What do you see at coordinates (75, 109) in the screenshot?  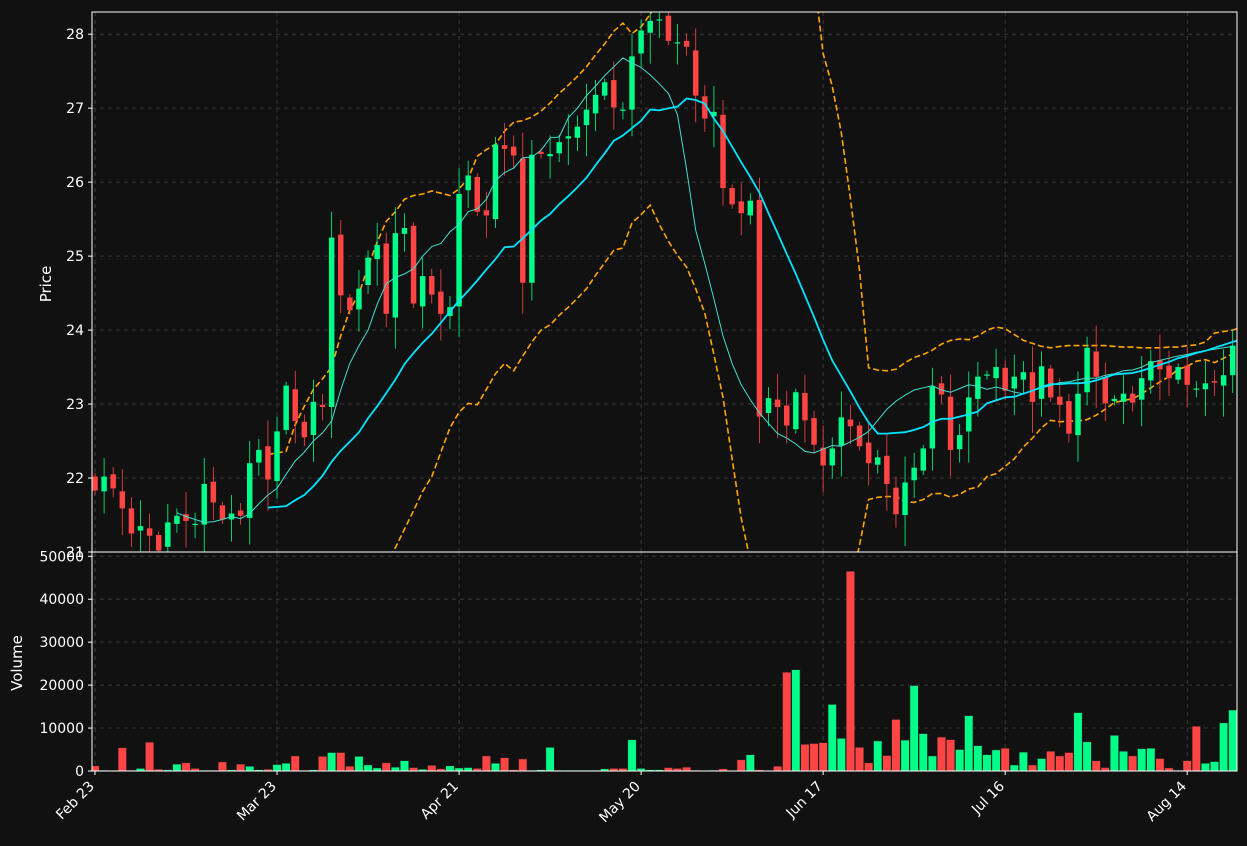 I see `price-tick-label: 27` at bounding box center [75, 109].